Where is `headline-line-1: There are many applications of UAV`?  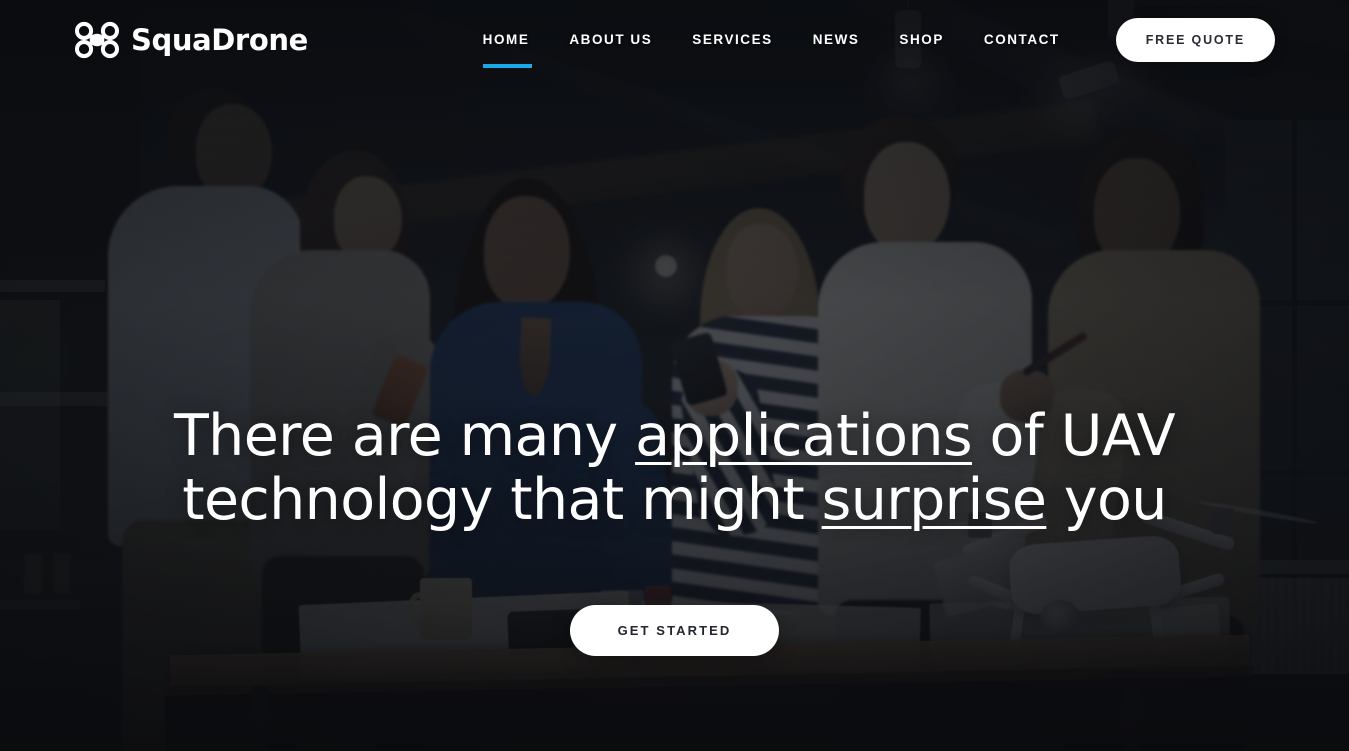 headline-line-1: There are many applications of UAV is located at coordinates (674, 436).